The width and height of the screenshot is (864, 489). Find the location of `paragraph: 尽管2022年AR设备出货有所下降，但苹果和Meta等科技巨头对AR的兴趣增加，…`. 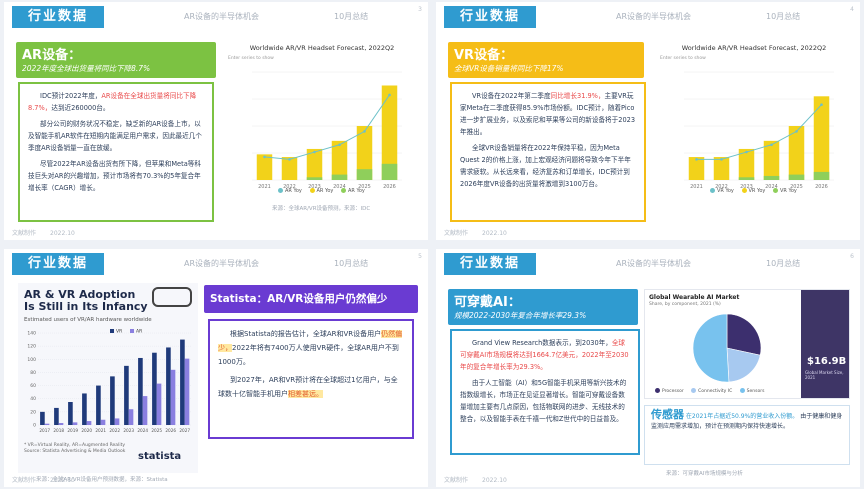

paragraph: 尽管2022年AR设备出货有所下降，但苹果和Meta等科技巨头对AR的兴趣增加，… is located at coordinates (114, 176).